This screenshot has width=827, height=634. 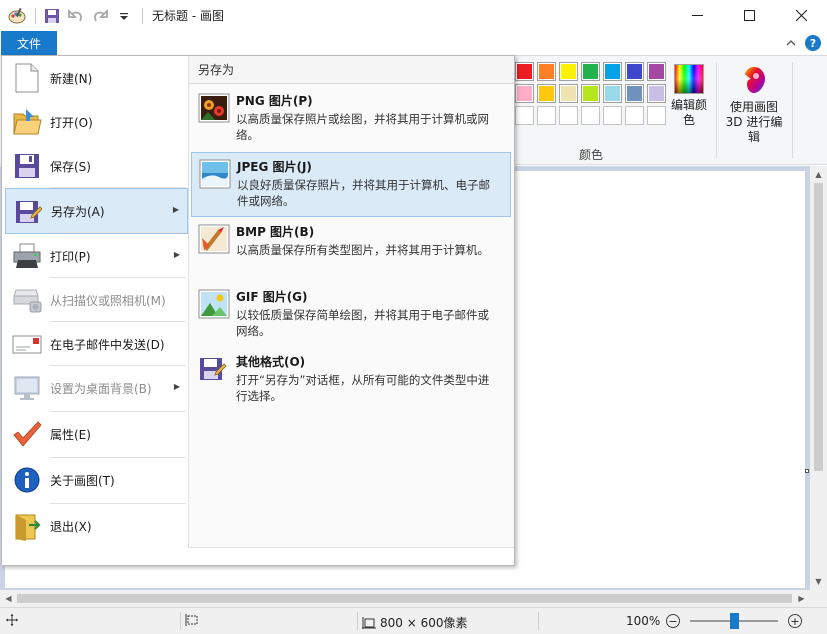 I want to click on paint3d-button: 使用画图 3D 进行编辑, so click(x=754, y=104).